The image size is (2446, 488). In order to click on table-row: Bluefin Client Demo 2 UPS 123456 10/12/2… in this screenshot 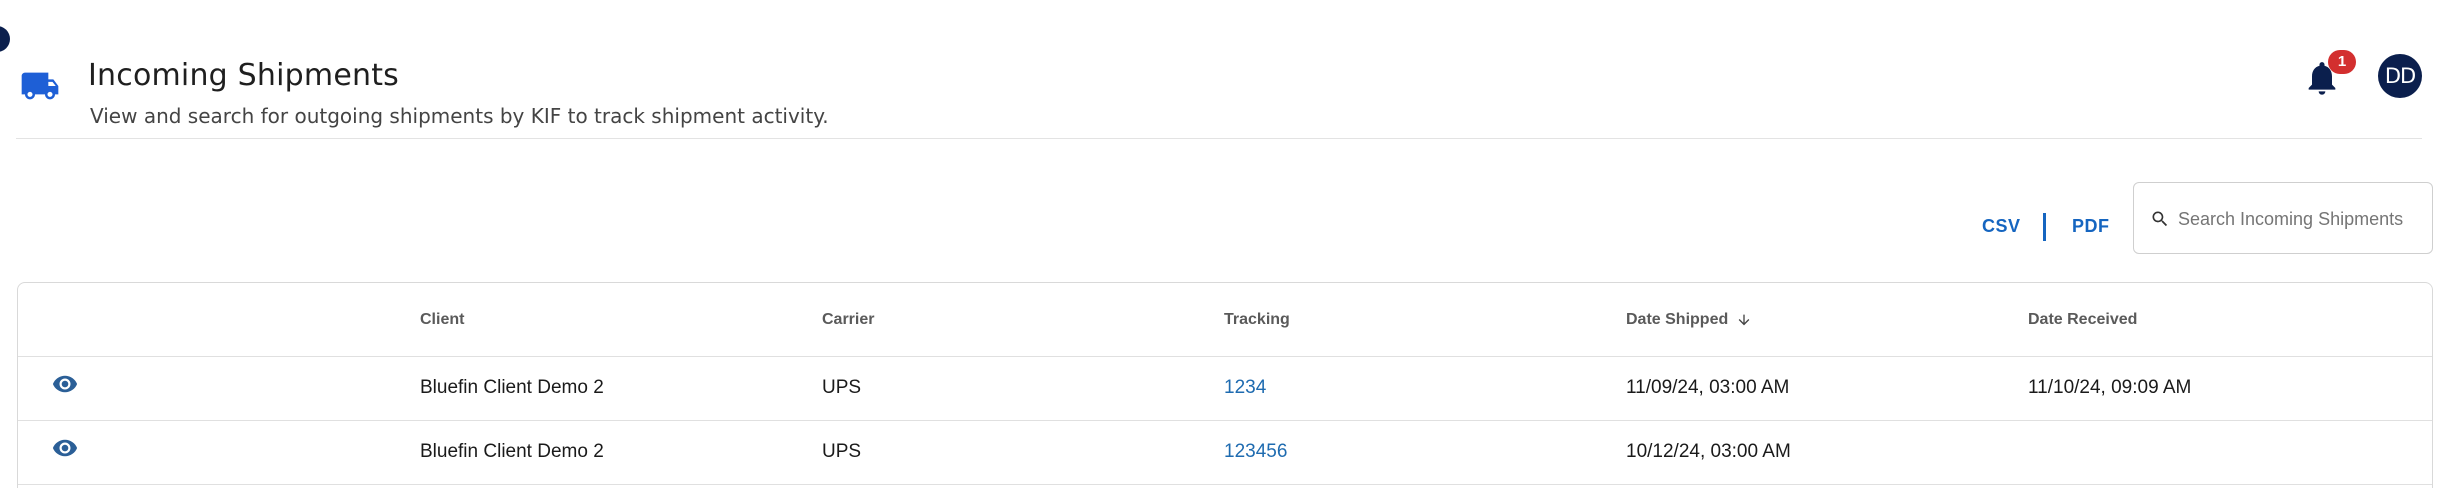, I will do `click(1225, 453)`.